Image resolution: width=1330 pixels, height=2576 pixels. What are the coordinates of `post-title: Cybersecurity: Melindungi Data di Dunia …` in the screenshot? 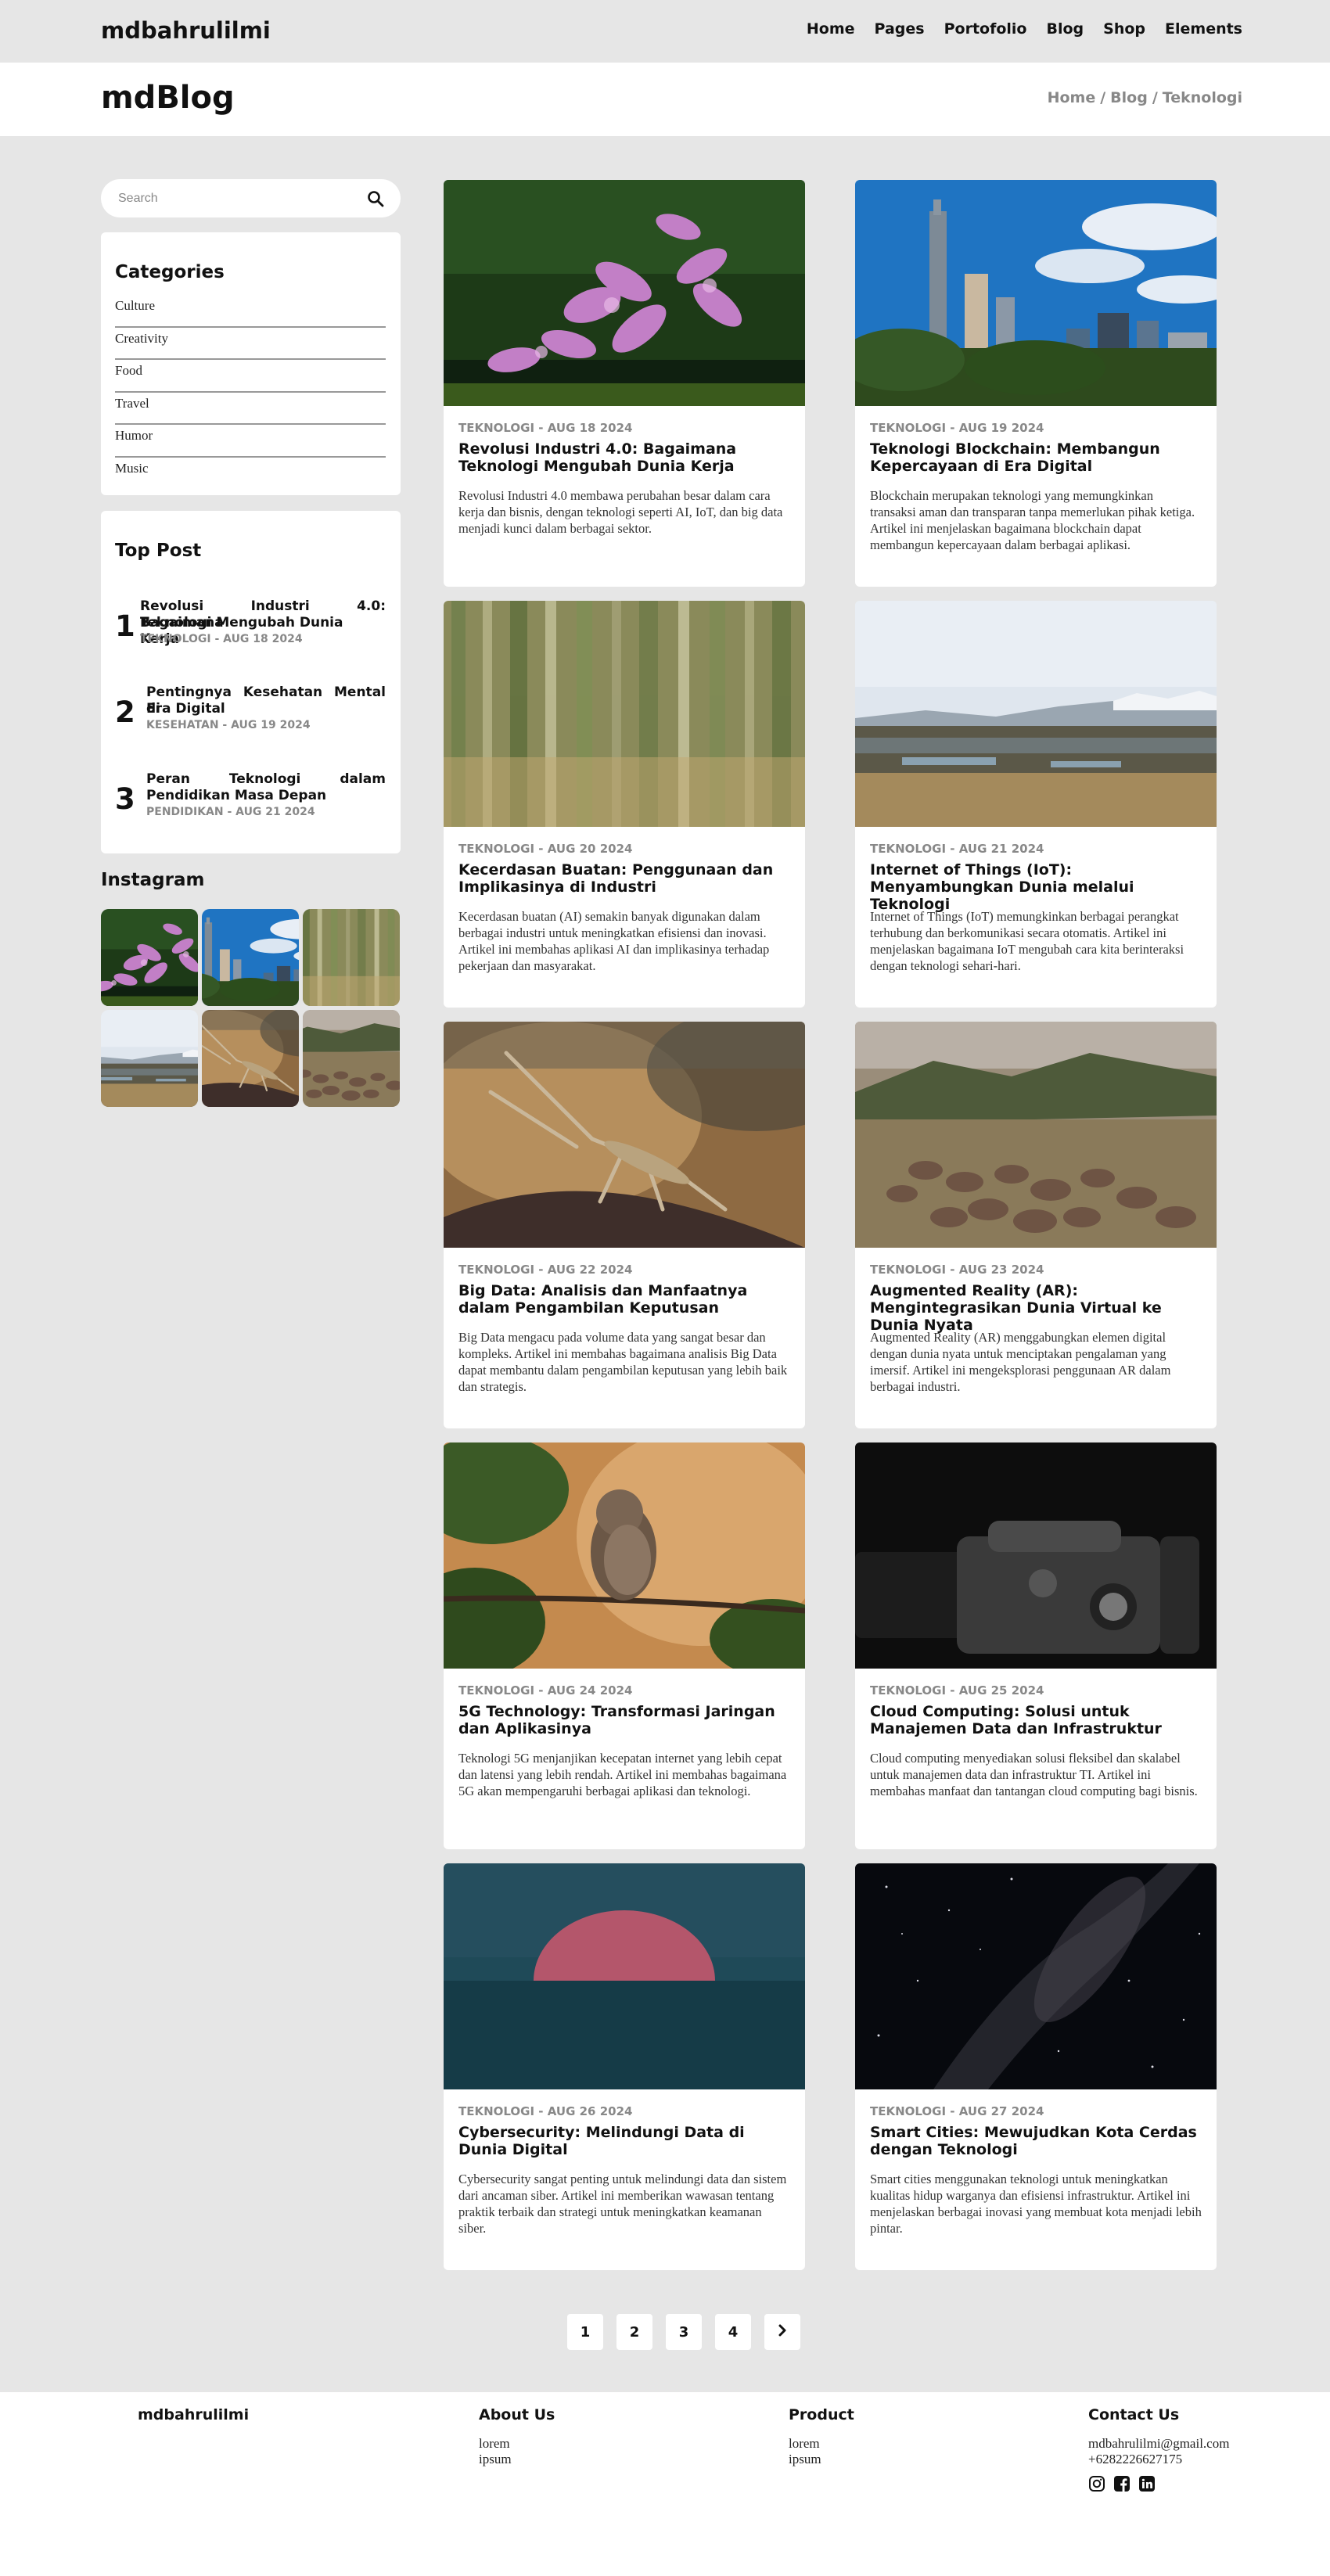 It's located at (624, 2141).